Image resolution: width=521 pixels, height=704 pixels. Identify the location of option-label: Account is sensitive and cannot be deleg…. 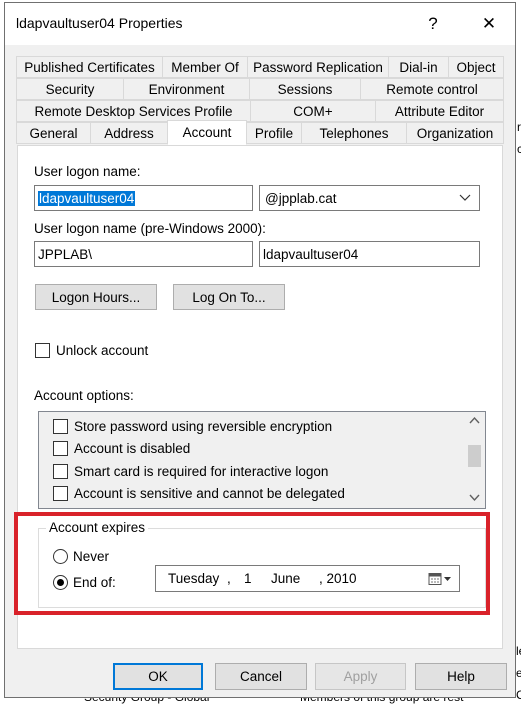
(209, 493).